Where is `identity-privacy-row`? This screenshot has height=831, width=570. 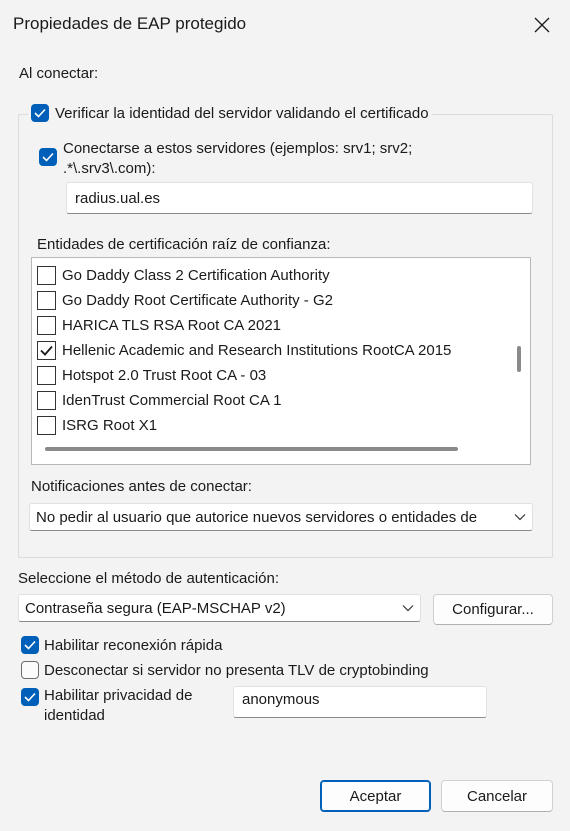 identity-privacy-row is located at coordinates (30, 697).